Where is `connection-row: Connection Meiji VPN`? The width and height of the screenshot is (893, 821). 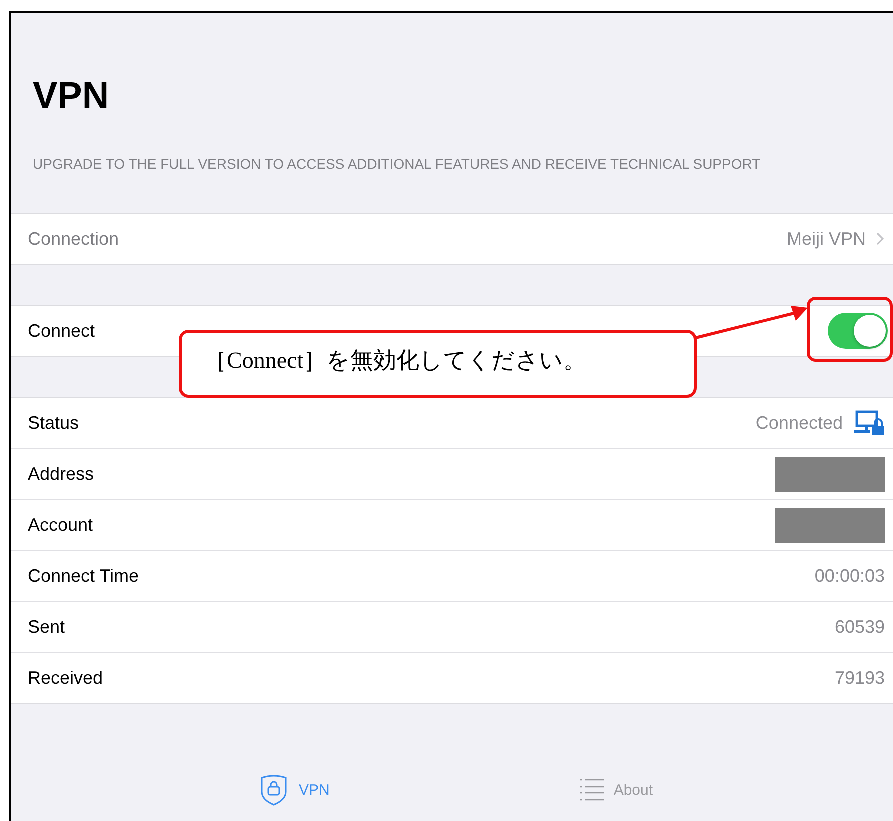 connection-row: Connection Meiji VPN is located at coordinates (452, 239).